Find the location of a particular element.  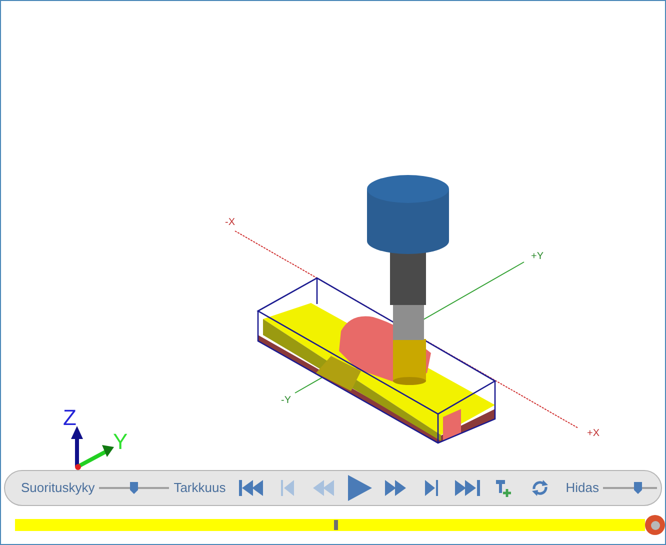

slider-label: Tarkkuus is located at coordinates (200, 488).